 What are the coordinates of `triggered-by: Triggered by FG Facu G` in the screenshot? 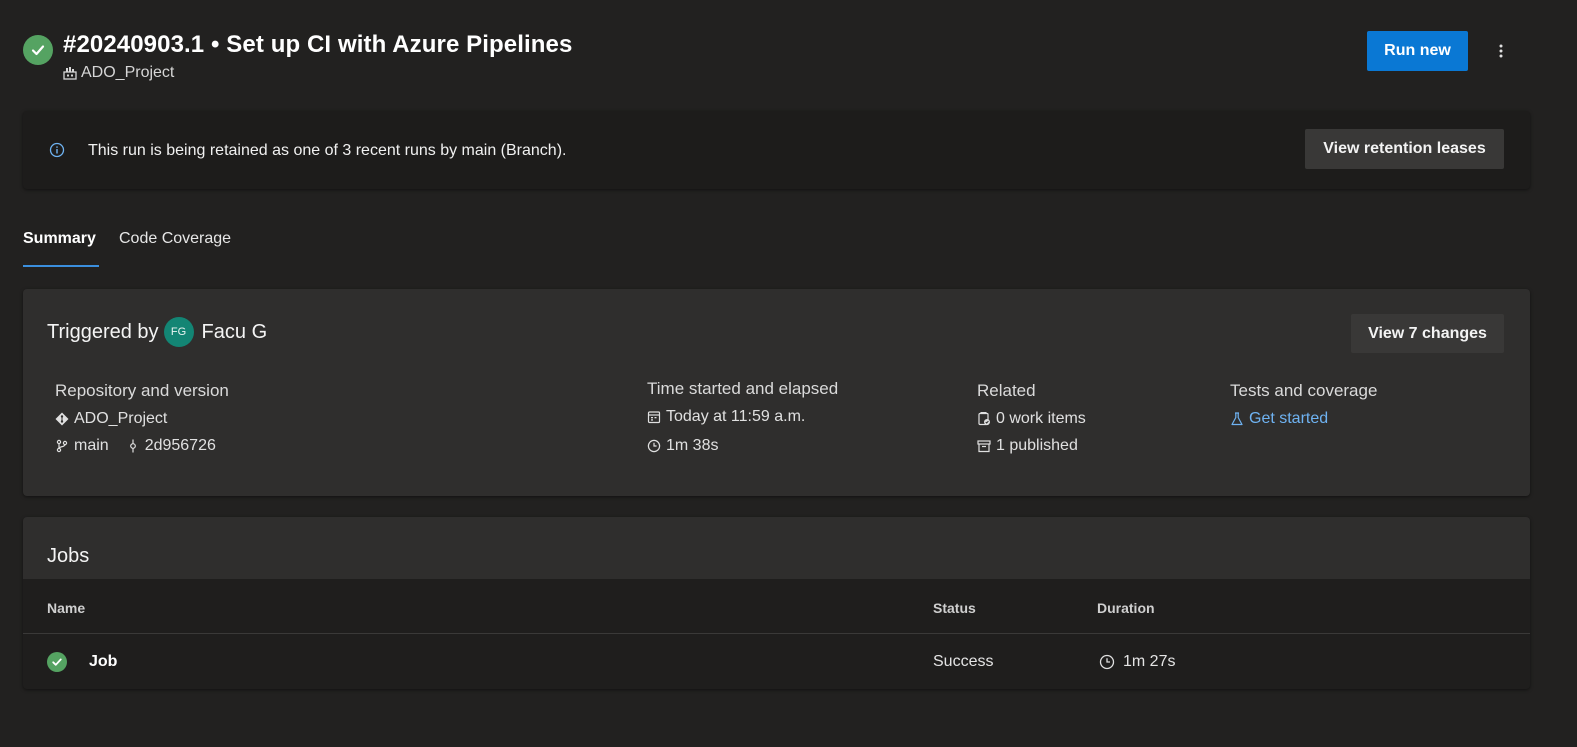 It's located at (157, 332).